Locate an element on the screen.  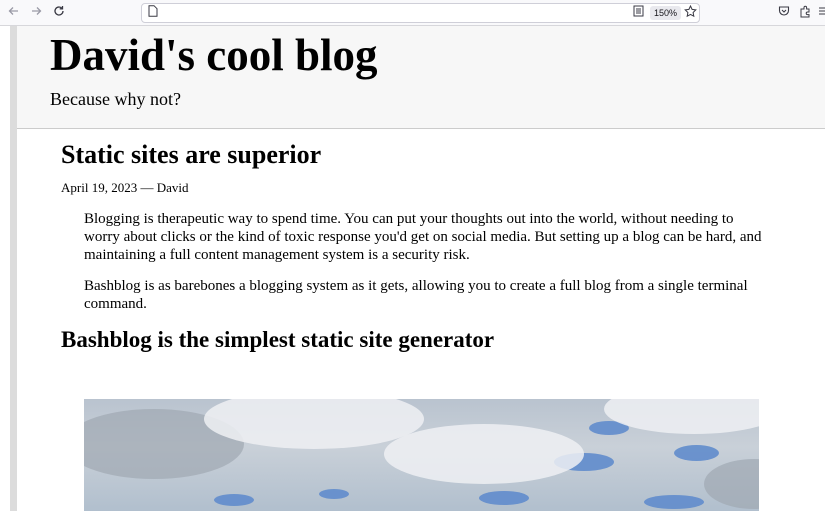
post-meta: April 19, 2023 — David is located at coordinates (125, 187).